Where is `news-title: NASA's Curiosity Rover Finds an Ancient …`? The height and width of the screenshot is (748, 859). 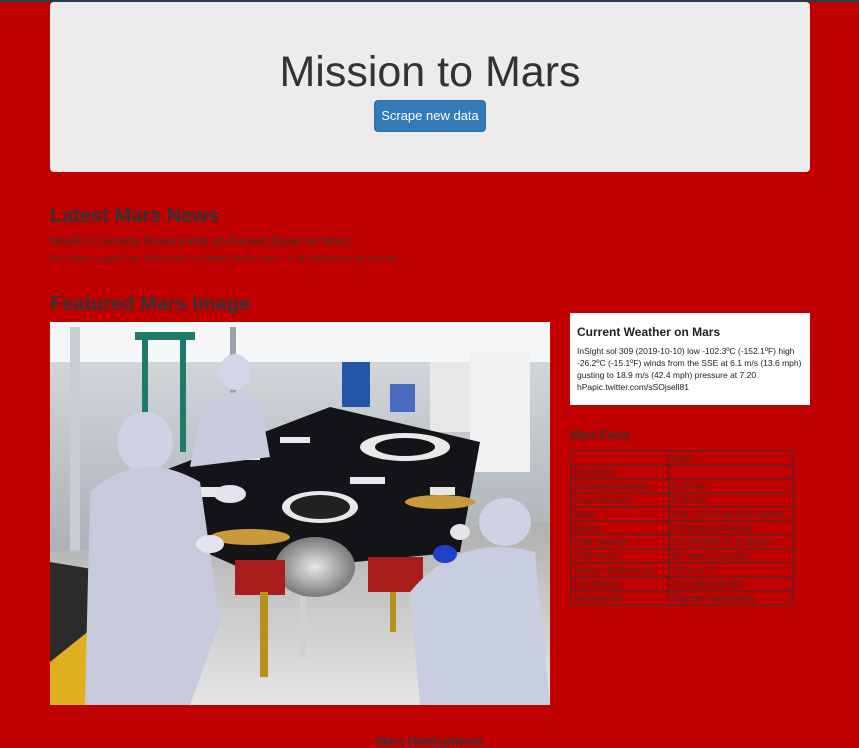 news-title: NASA's Curiosity Rover Finds an Ancient … is located at coordinates (200, 241).